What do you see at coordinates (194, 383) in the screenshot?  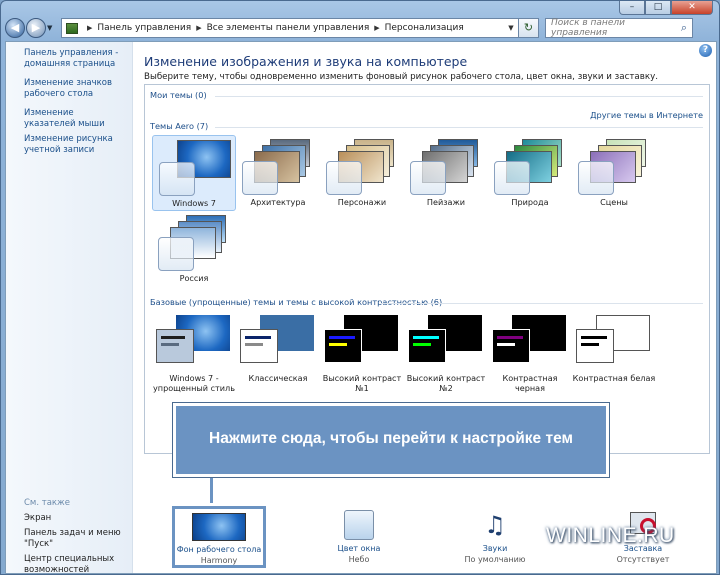 I see `theme-label: Windows 7 - упрощенный стиль` at bounding box center [194, 383].